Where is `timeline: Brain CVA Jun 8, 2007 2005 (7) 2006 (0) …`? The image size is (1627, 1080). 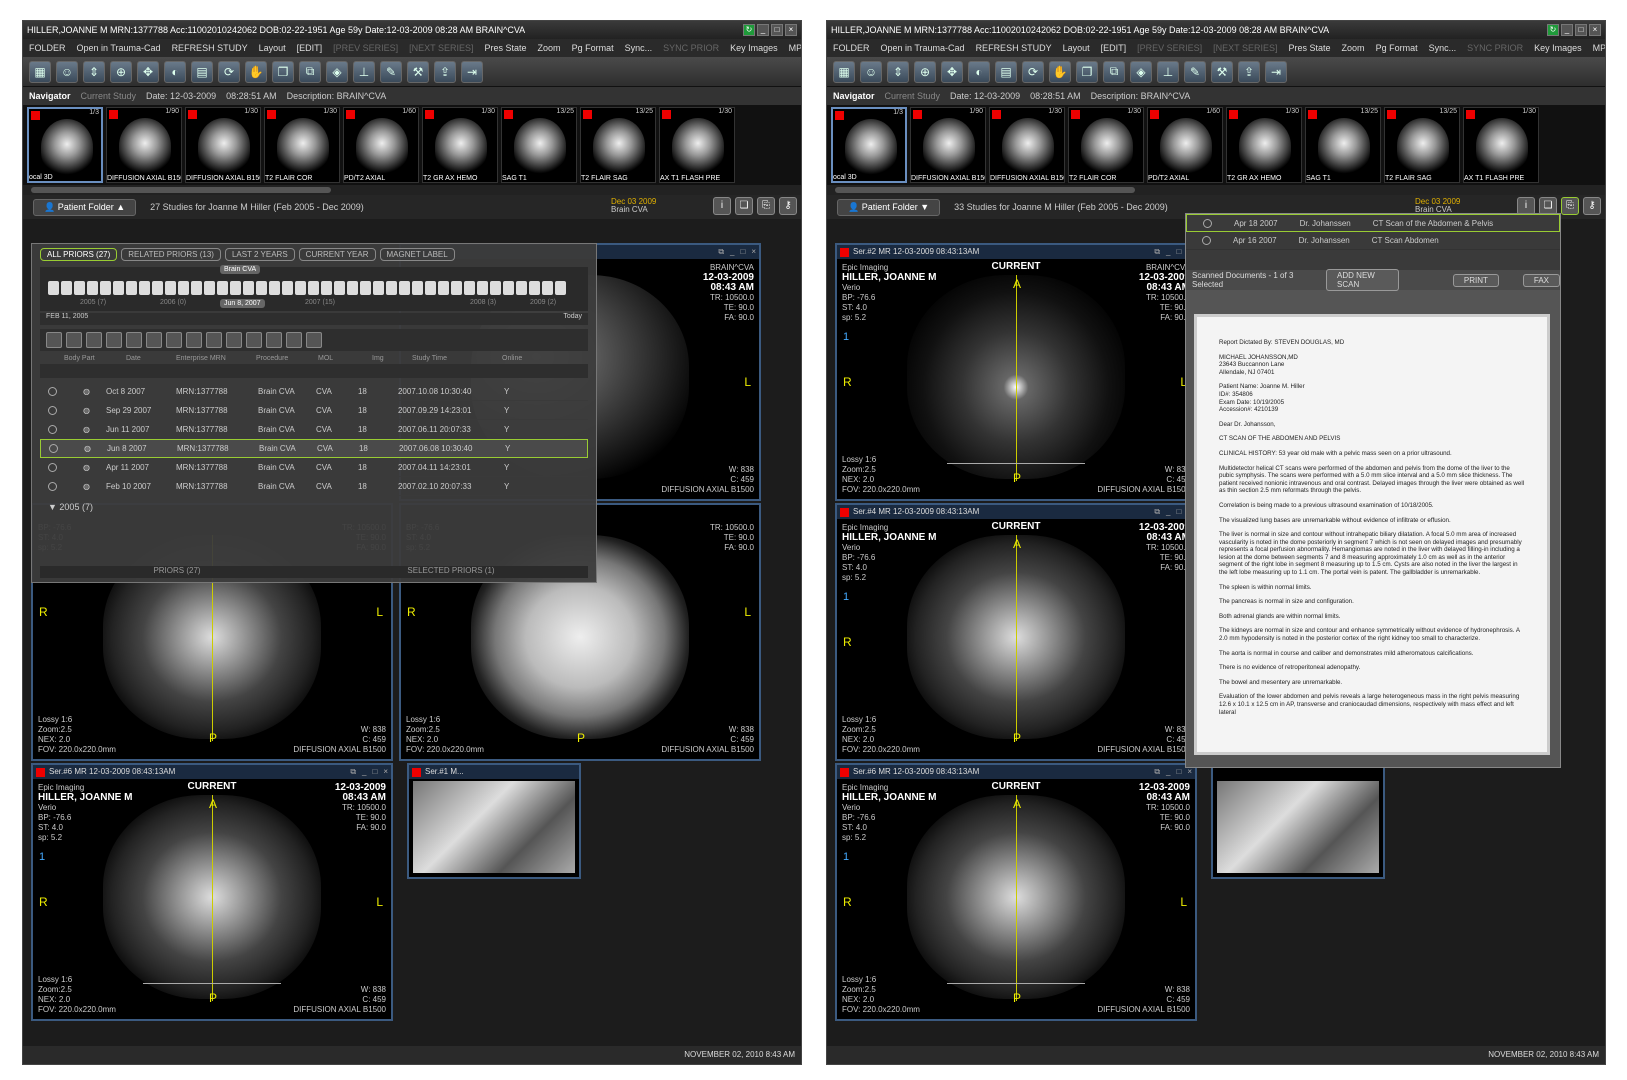 timeline: Brain CVA Jun 8, 2007 2005 (7) 2006 (0) … is located at coordinates (314, 288).